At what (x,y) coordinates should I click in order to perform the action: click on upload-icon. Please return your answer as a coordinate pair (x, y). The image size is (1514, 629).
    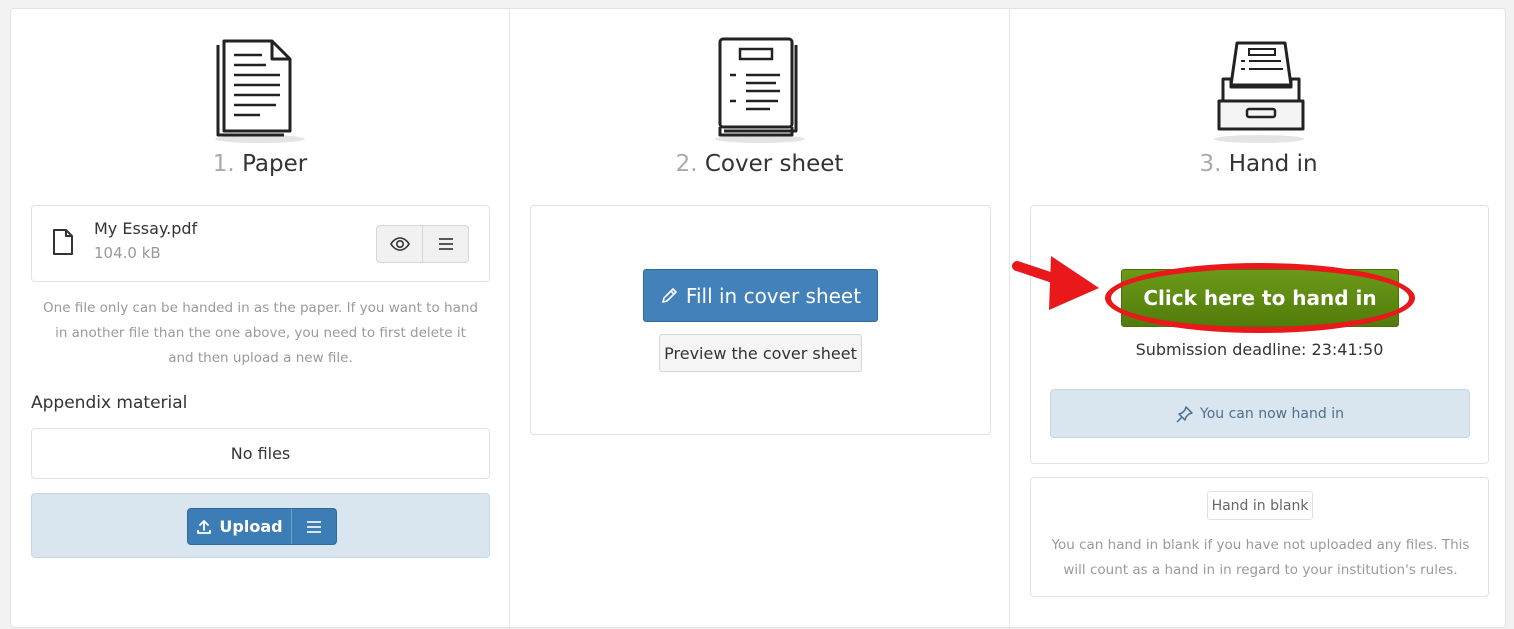
    Looking at the image, I should click on (204, 526).